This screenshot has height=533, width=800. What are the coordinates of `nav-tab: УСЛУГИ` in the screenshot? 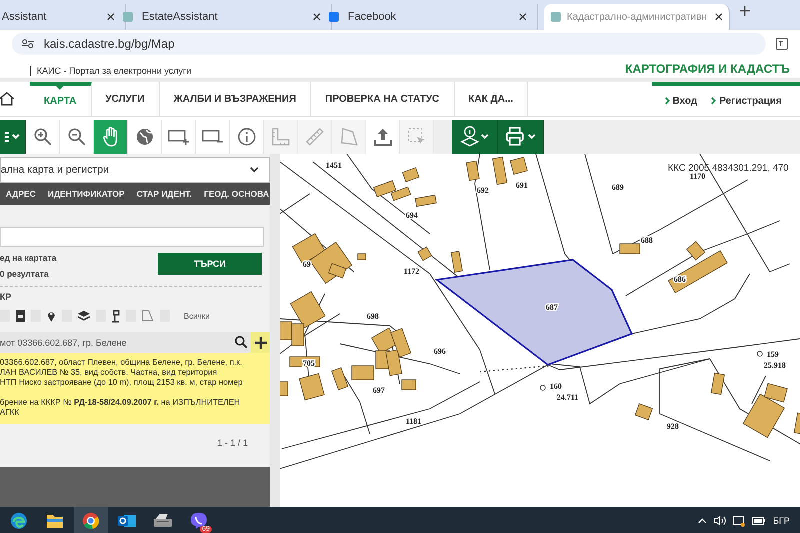 It's located at (126, 99).